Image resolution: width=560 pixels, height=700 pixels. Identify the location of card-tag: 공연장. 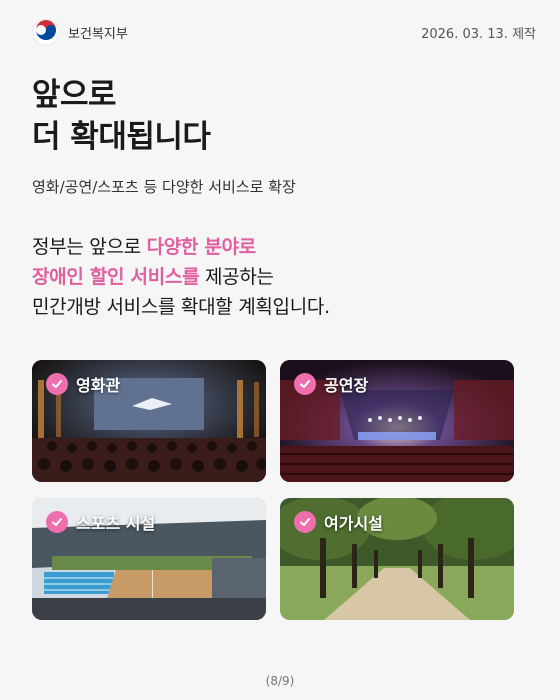
(331, 384).